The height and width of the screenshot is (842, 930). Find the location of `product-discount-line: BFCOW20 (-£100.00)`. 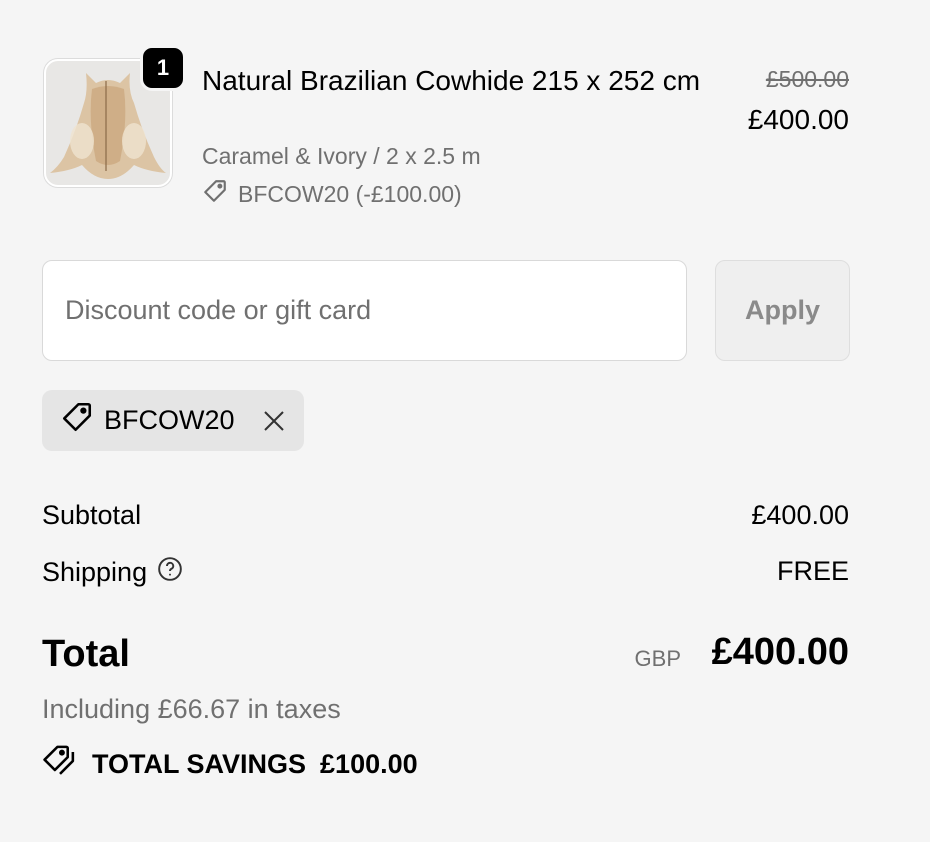

product-discount-line: BFCOW20 (-£100.00) is located at coordinates (332, 194).